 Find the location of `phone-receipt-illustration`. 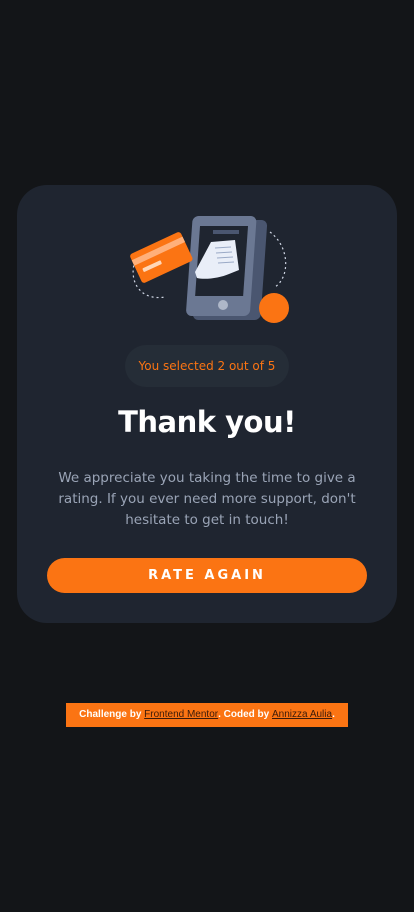

phone-receipt-illustration is located at coordinates (209, 269).